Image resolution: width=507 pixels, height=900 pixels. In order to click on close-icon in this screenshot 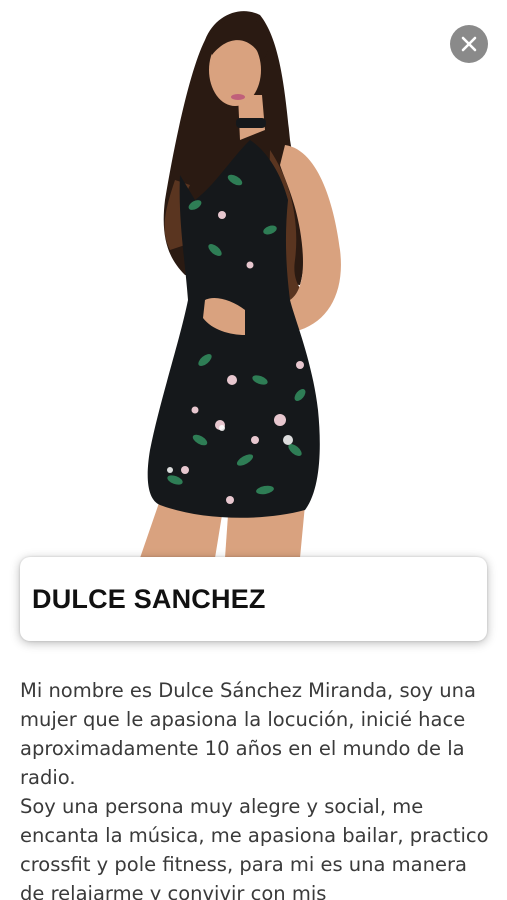, I will do `click(469, 44)`.